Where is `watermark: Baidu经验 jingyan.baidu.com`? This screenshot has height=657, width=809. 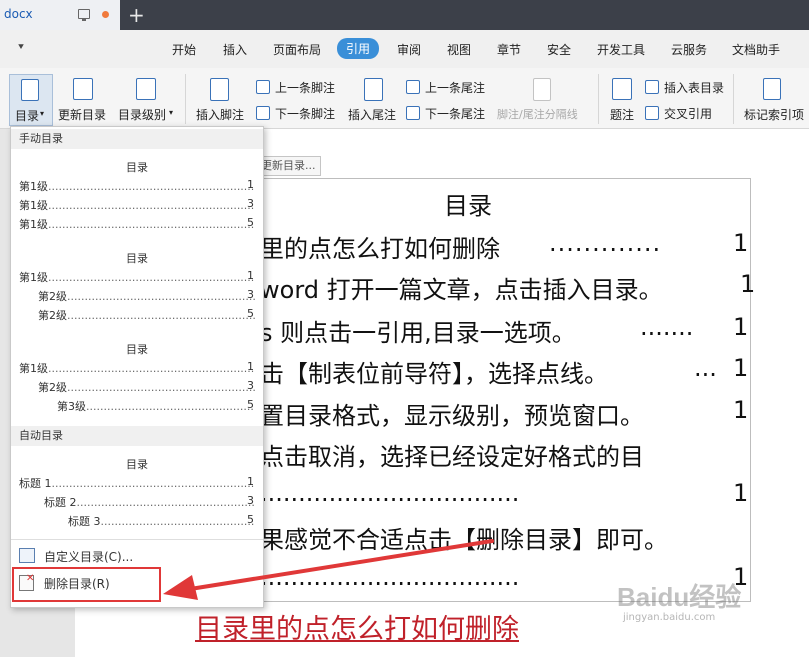
watermark: Baidu经验 jingyan.baidu.com is located at coordinates (679, 600).